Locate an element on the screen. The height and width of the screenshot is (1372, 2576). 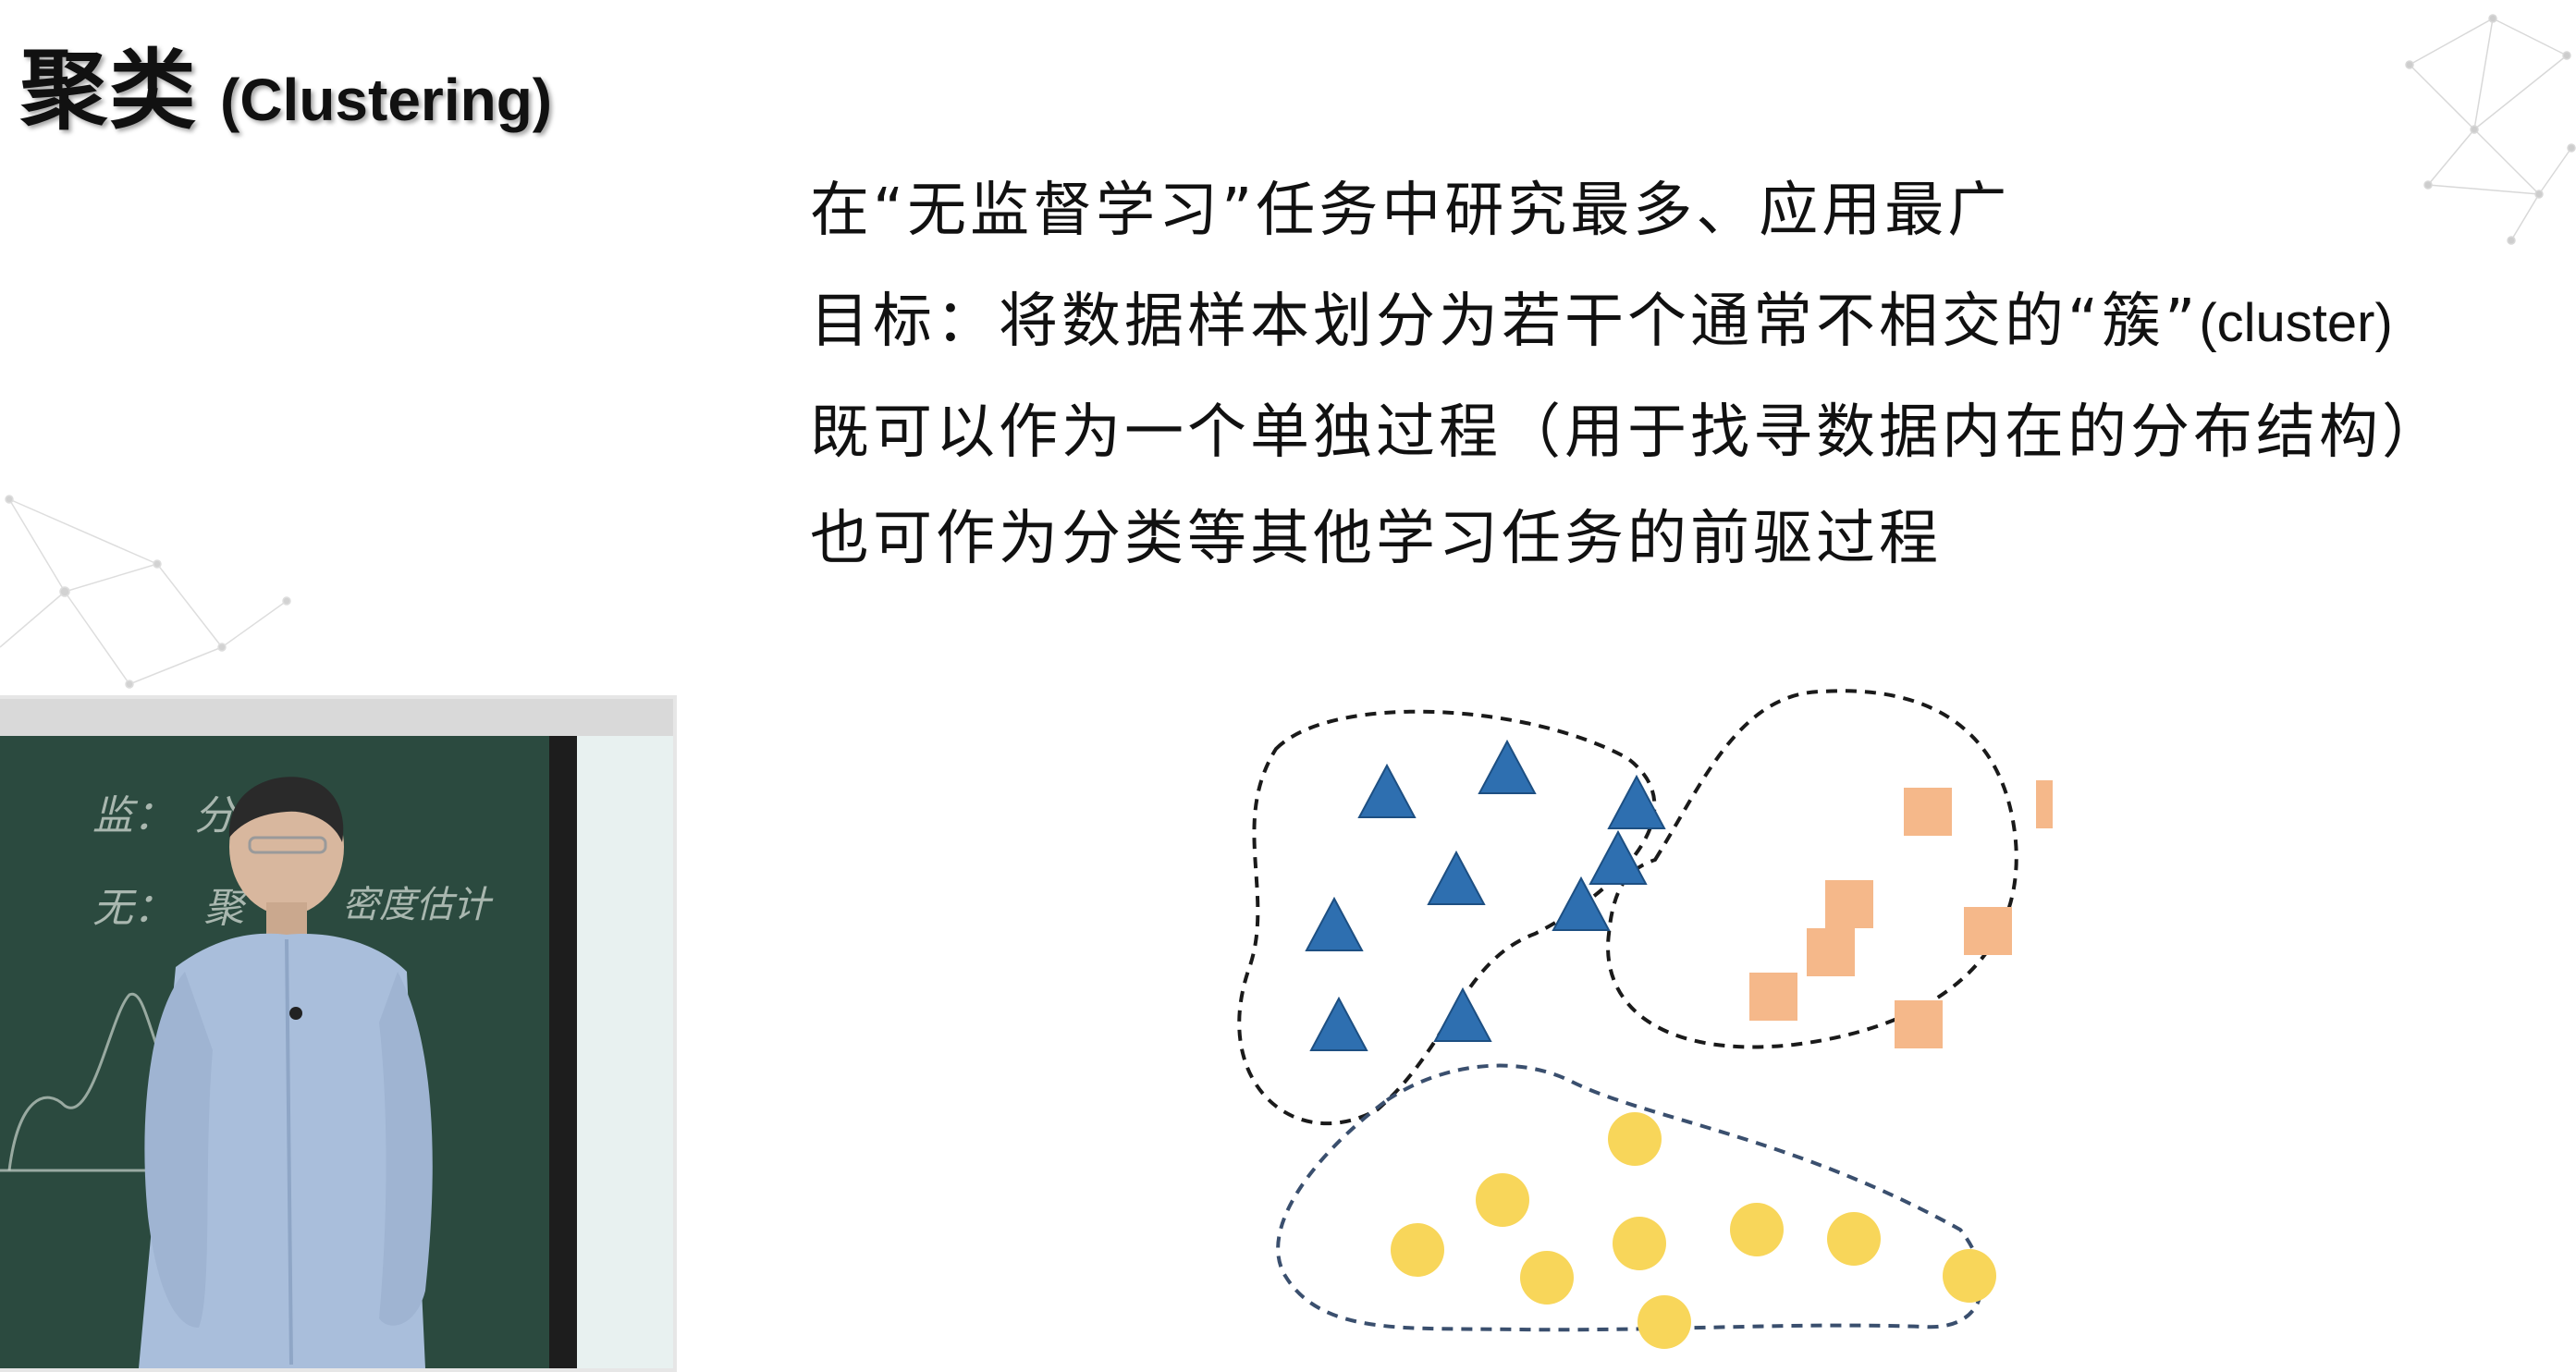
bullet-text: 目标：将数据样本划分为若干个通常不相交的“簇” is located at coordinates (1505, 322).